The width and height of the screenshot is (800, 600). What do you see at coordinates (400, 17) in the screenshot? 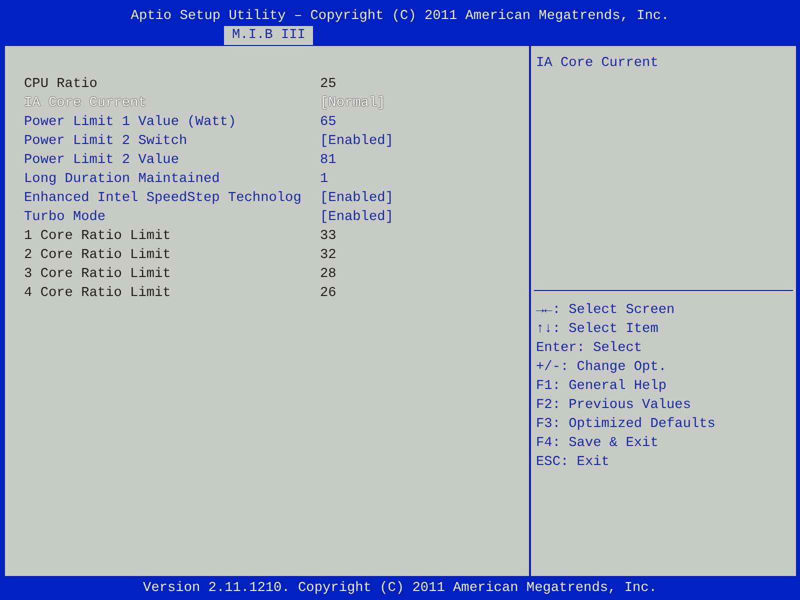
I see `header-title: Aptio Setup Utility – Copyright (C) 2011 American Megatrends, Inc.` at bounding box center [400, 17].